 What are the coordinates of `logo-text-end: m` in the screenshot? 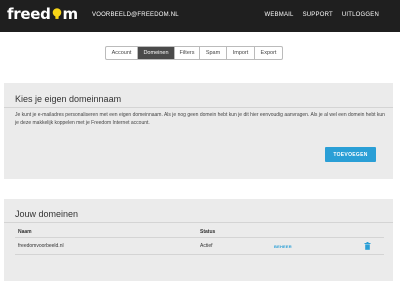 It's located at (70, 14).